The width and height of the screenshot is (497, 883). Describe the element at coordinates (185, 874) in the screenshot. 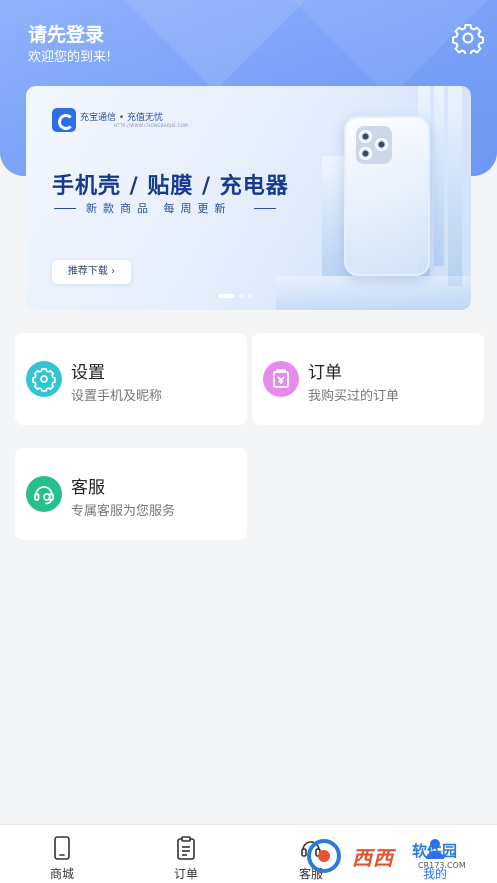

I see `tab-label: 订单` at that location.